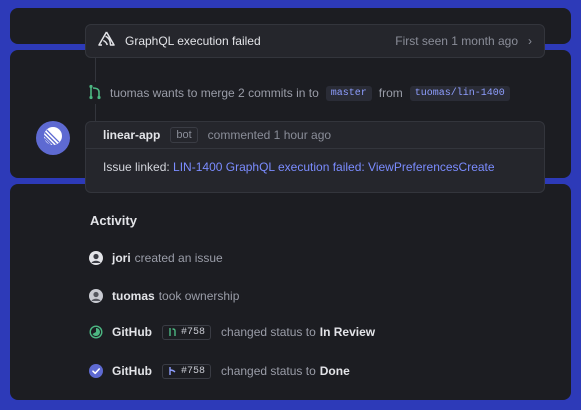  I want to click on done-status-icon, so click(96, 371).